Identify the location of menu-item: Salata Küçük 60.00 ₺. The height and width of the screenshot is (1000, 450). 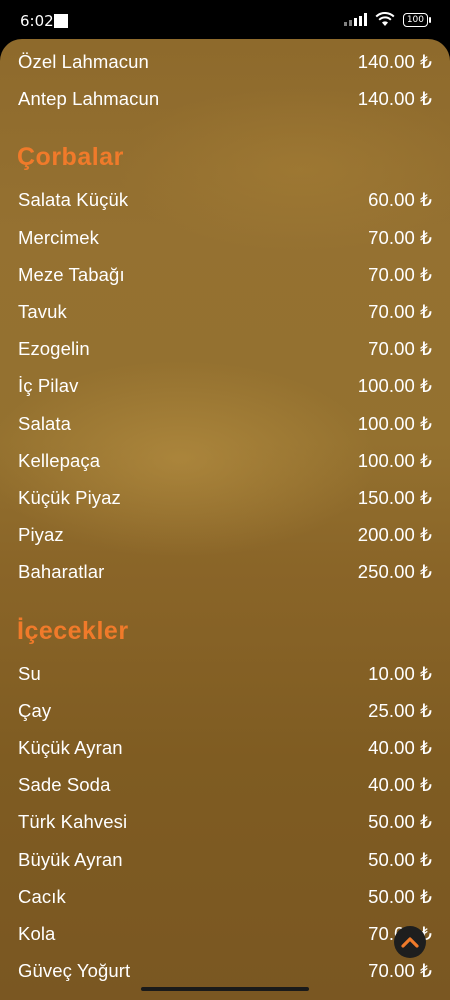
(225, 200).